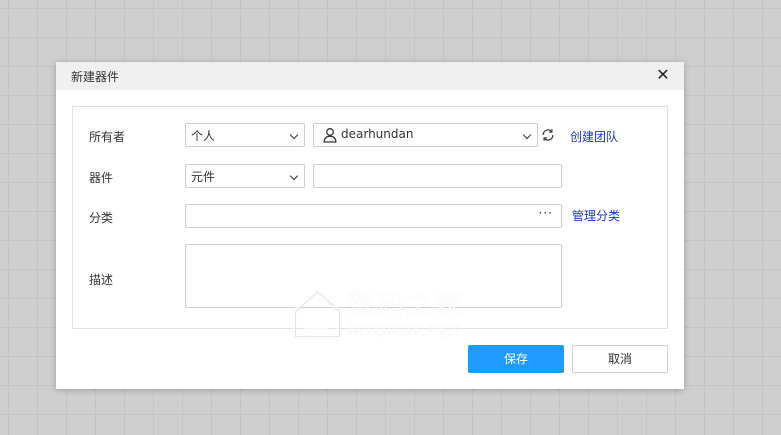 This screenshot has height=435, width=781. I want to click on owner-type-select: 个人, so click(245, 135).